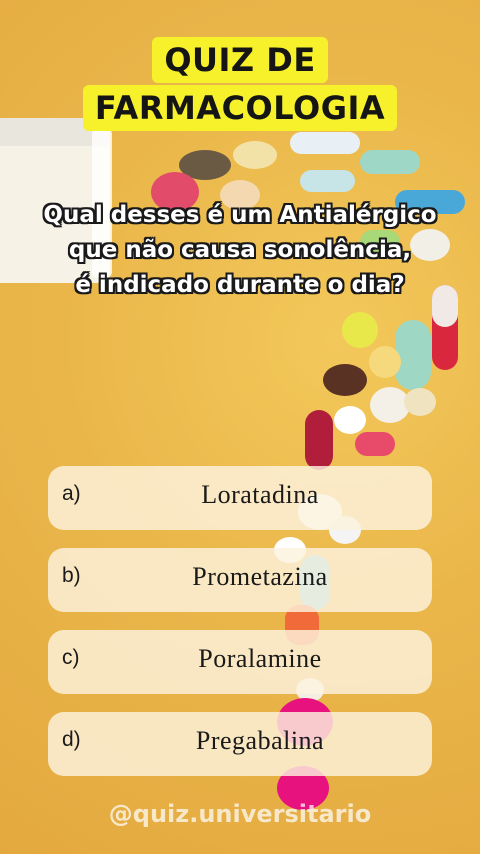  I want to click on option-label: Pregabalina, so click(260, 740).